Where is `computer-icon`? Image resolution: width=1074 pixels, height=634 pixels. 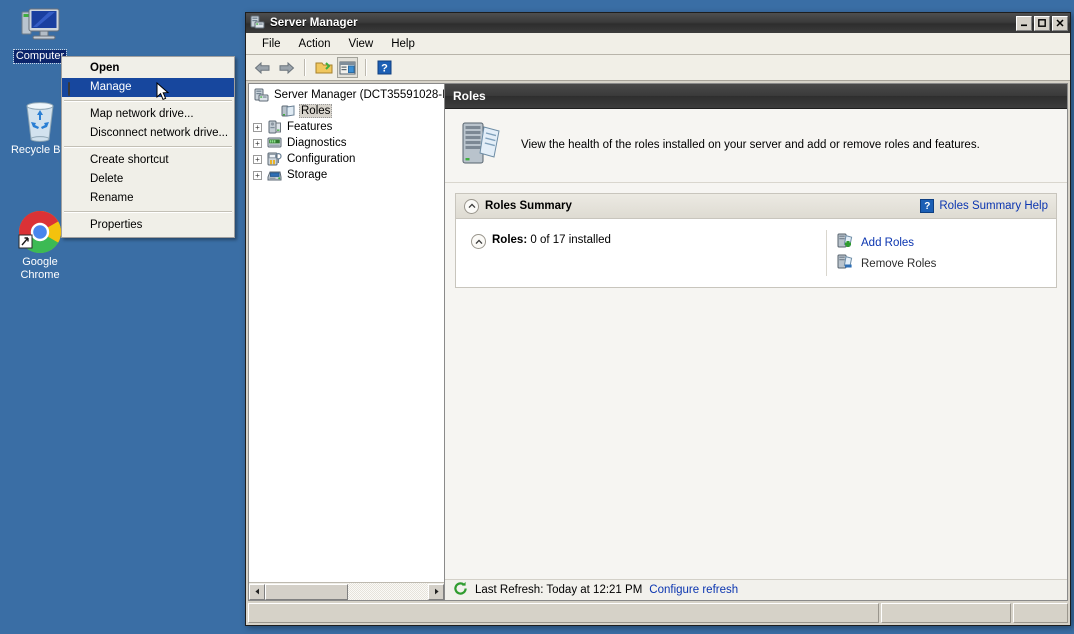 computer-icon is located at coordinates (40, 26).